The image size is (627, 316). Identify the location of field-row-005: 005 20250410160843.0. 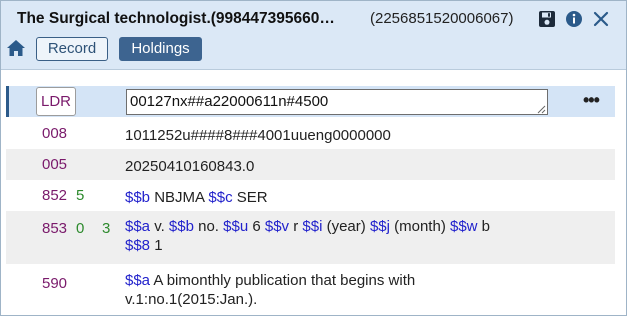
(310, 164).